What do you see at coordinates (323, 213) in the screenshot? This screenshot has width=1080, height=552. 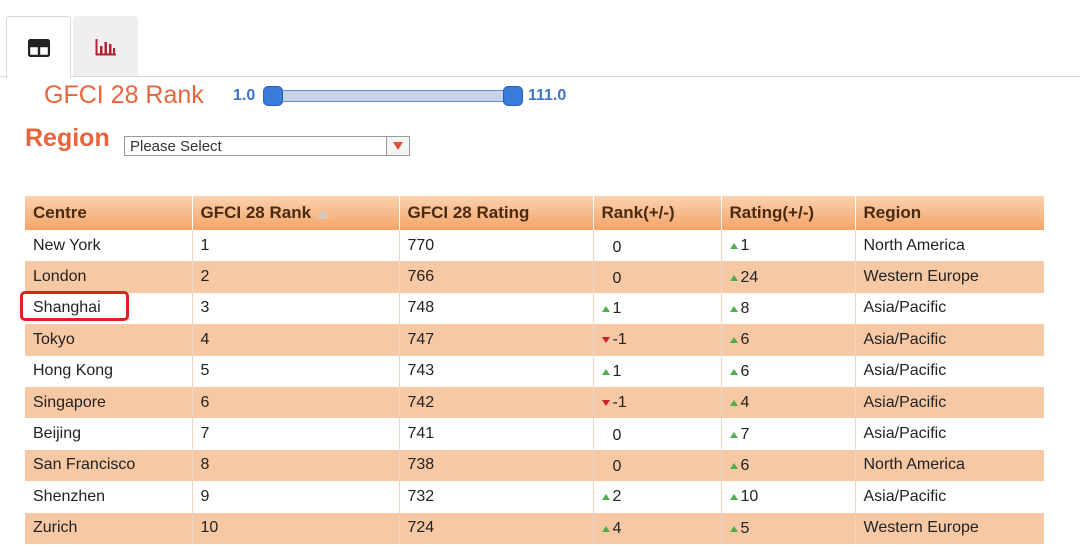 I see `sort-ascending-icon` at bounding box center [323, 213].